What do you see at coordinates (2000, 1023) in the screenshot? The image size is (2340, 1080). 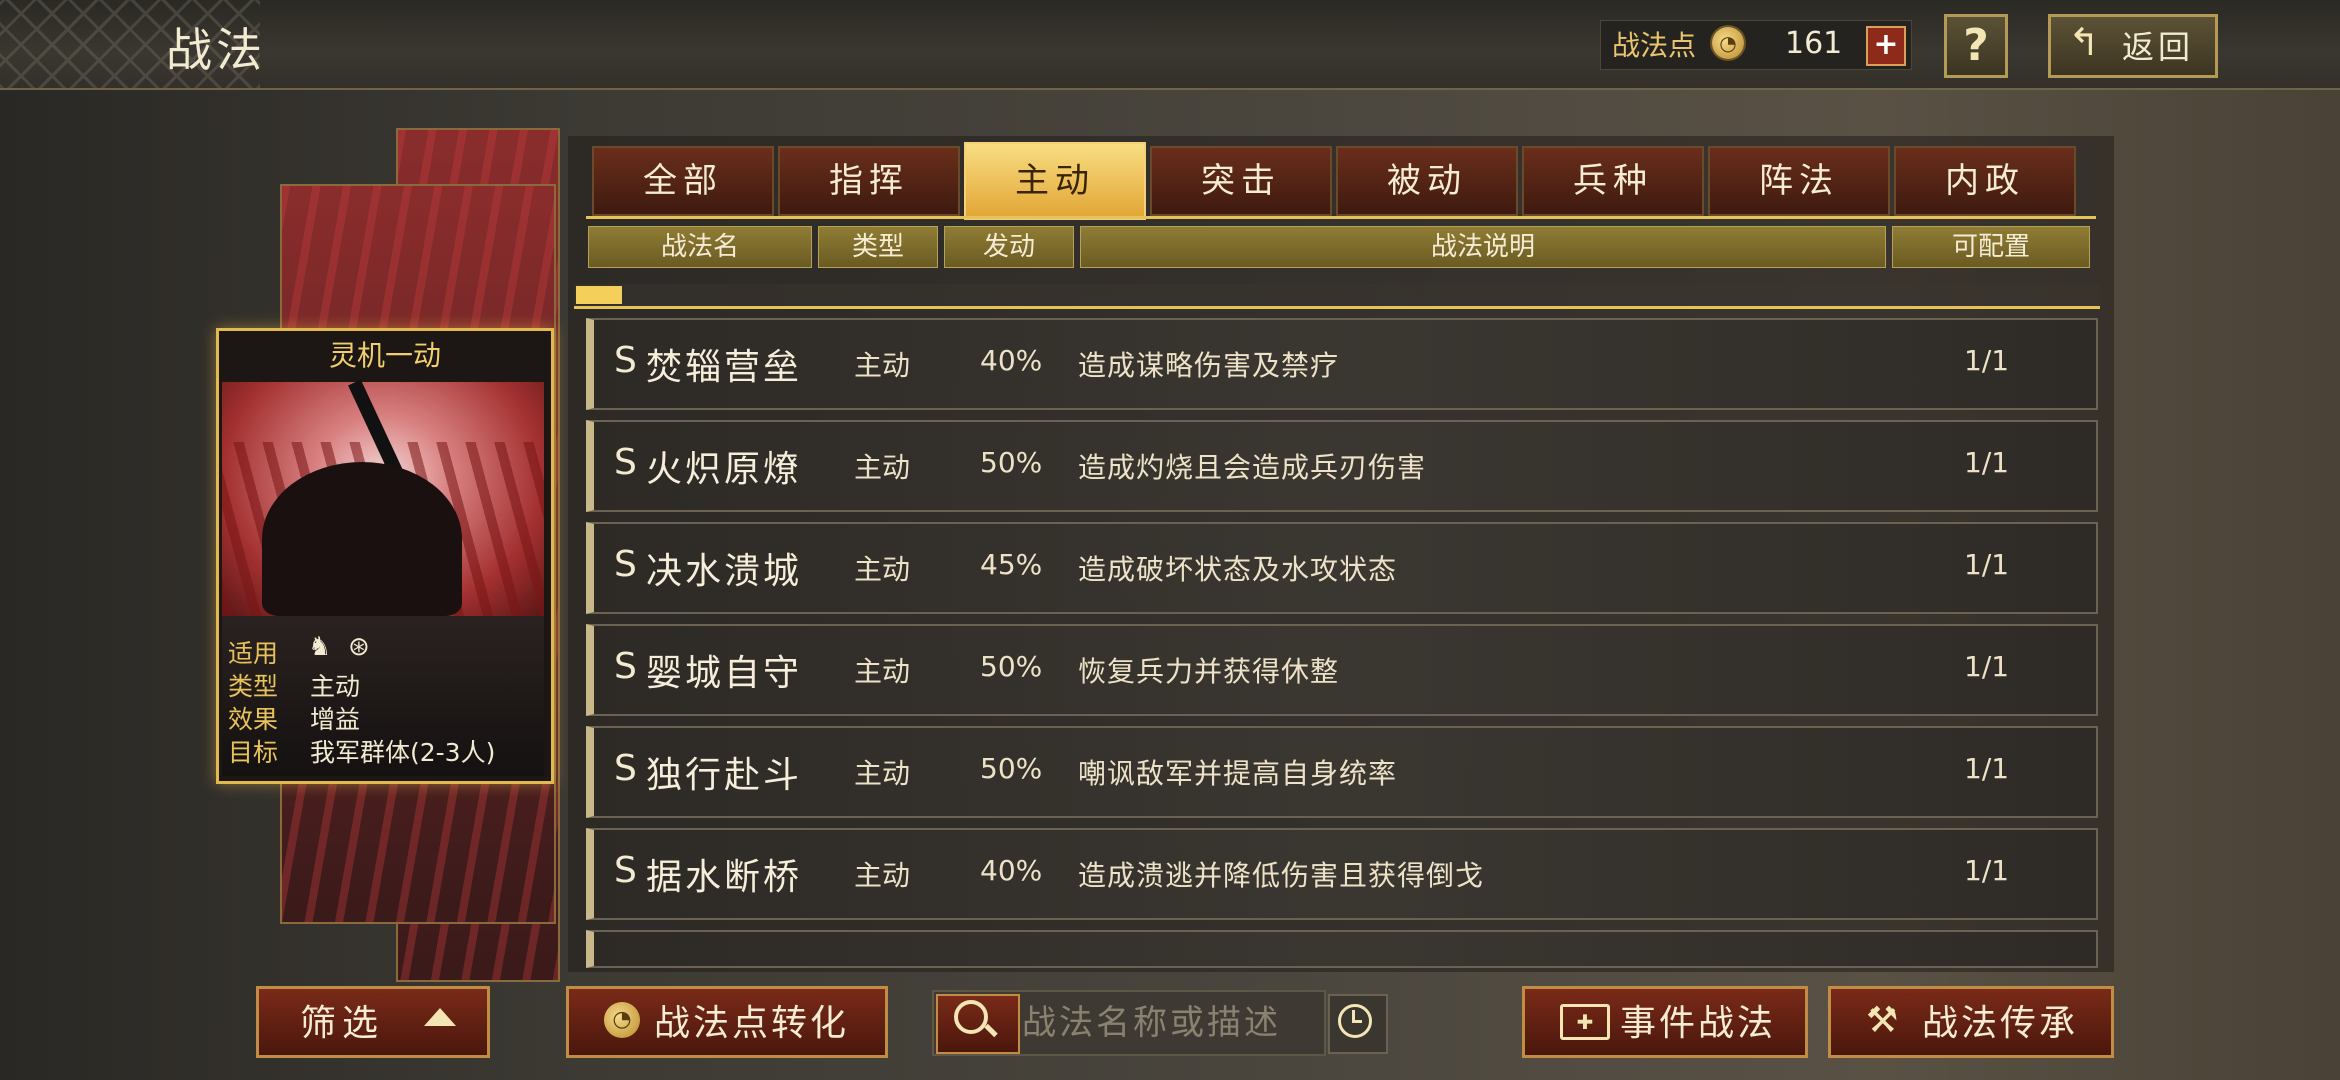 I see `tactic-inherit-label: 战法传承` at bounding box center [2000, 1023].